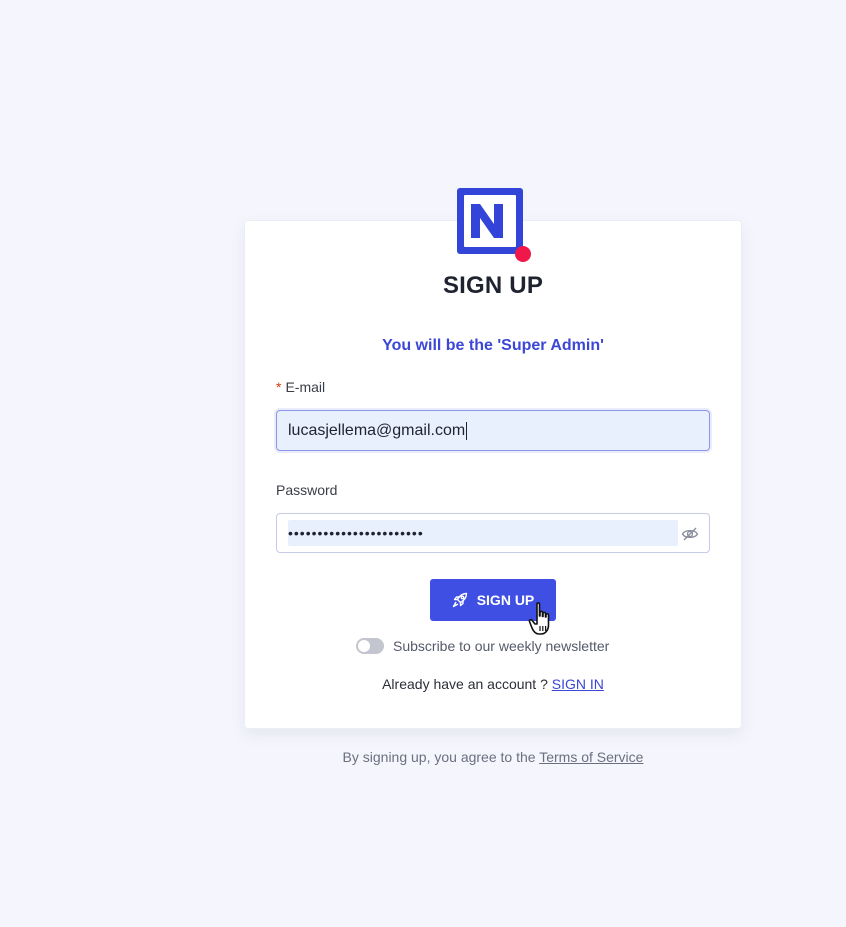  What do you see at coordinates (364, 646) in the screenshot?
I see `toggle-knob` at bounding box center [364, 646].